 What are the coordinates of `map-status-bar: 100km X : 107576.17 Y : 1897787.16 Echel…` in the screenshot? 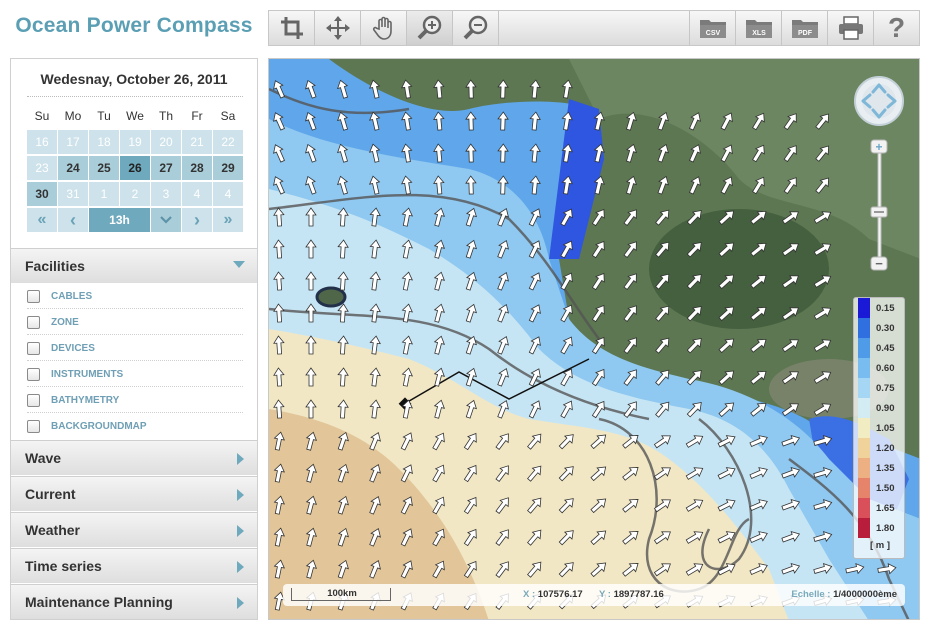 It's located at (594, 595).